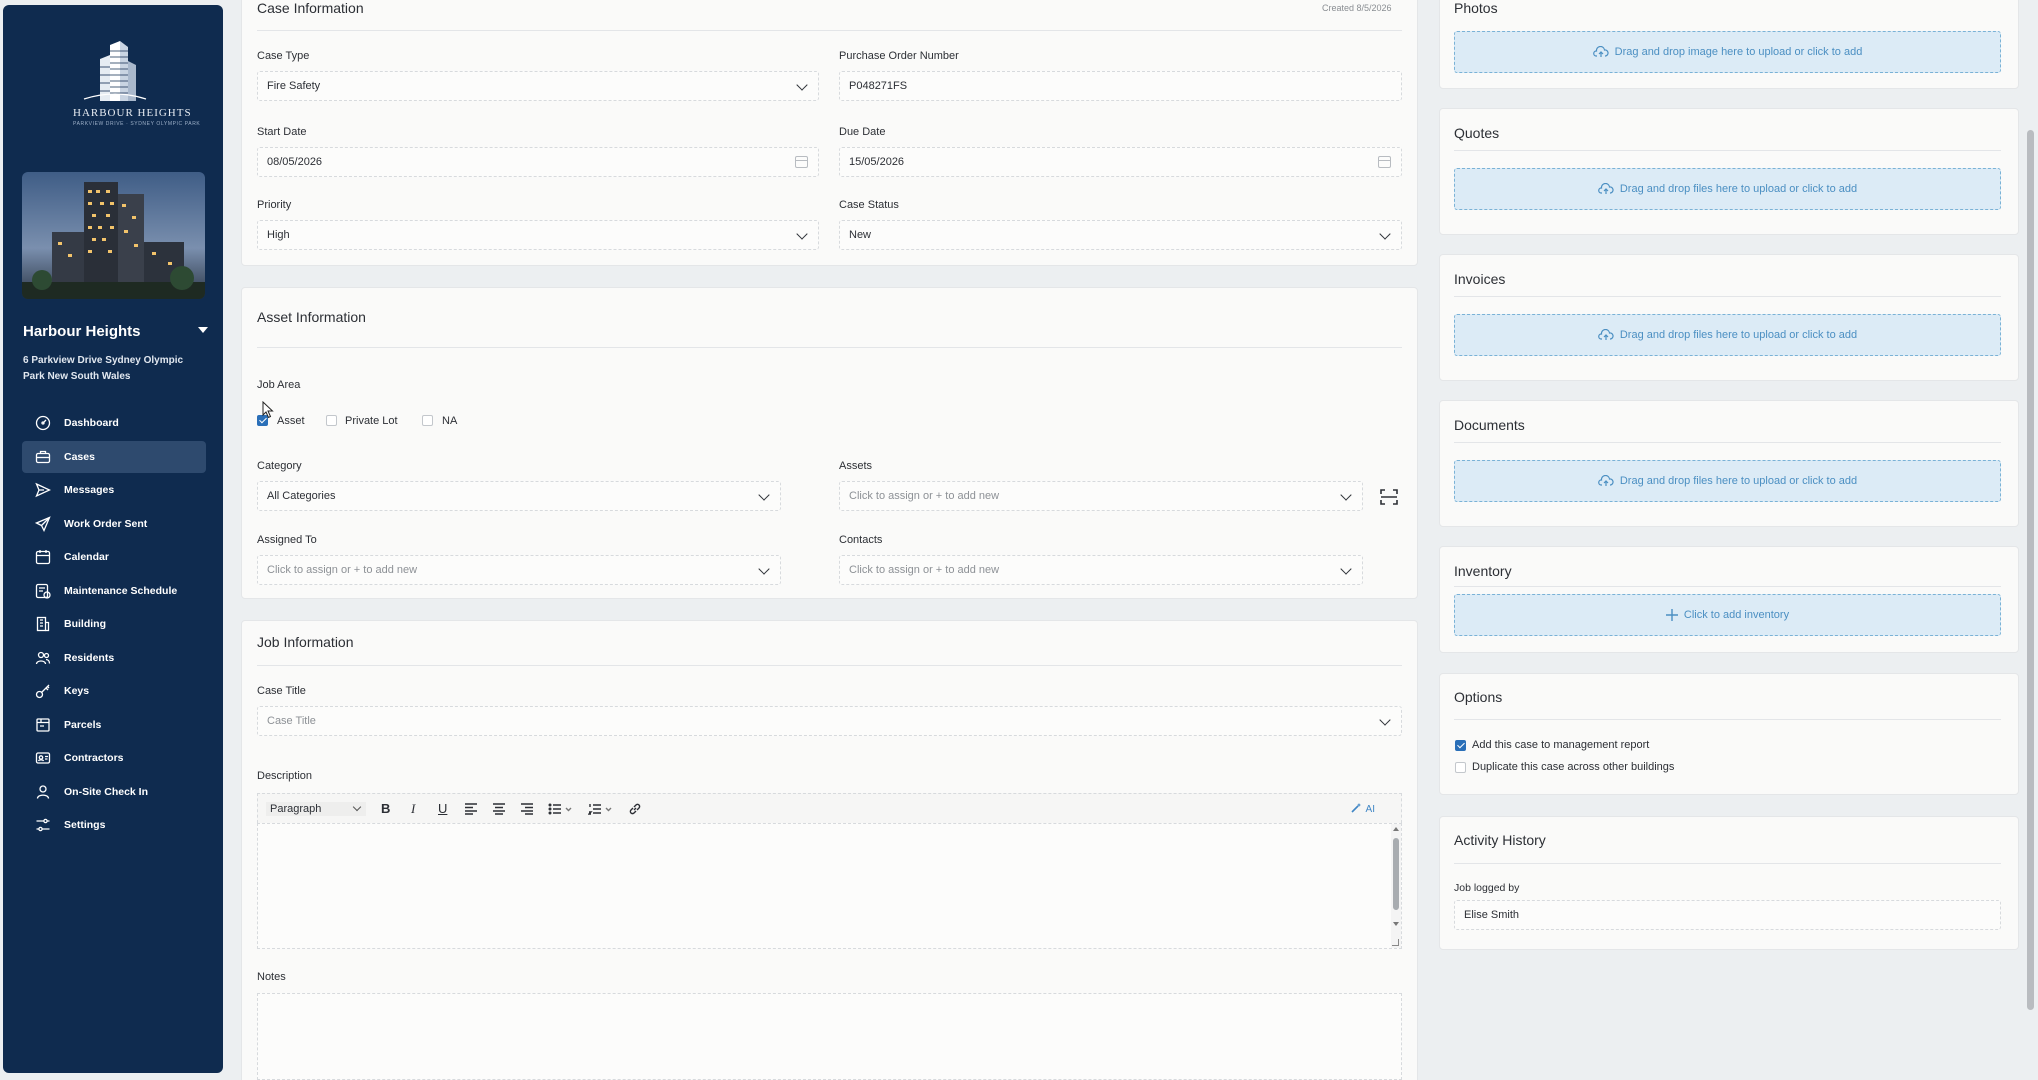 Image resolution: width=2038 pixels, height=1080 pixels. What do you see at coordinates (114, 758) in the screenshot?
I see `sidebar-item-contractors: Contractors` at bounding box center [114, 758].